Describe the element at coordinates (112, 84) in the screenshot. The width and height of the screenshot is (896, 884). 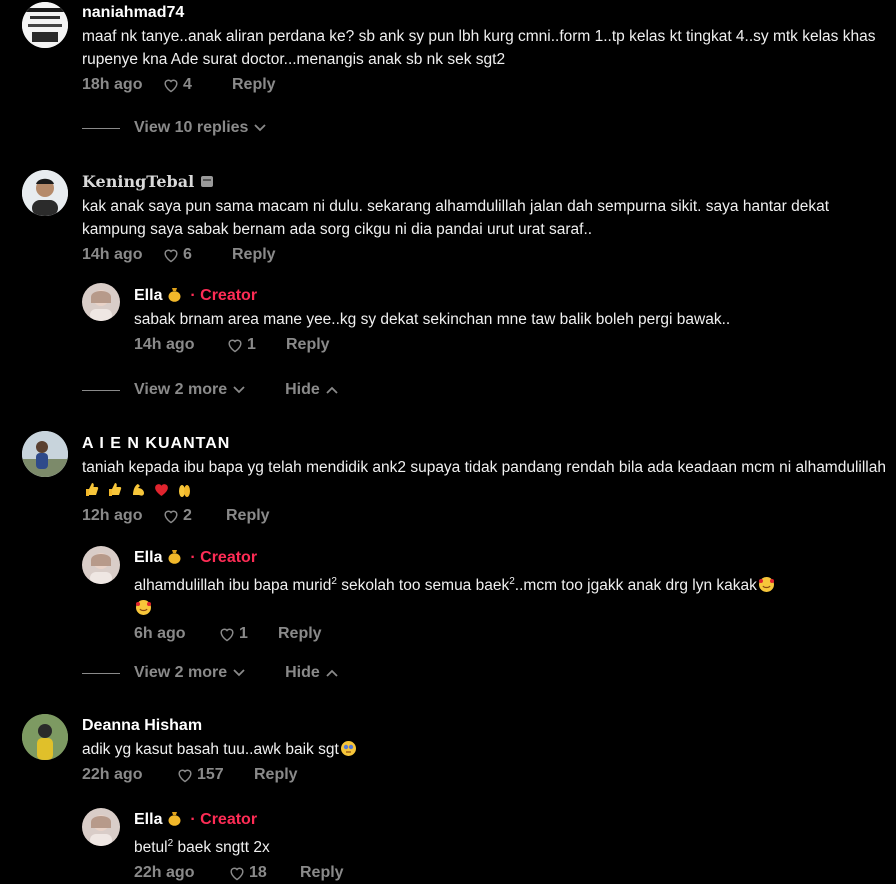
I see `timestamp: 18h ago` at that location.